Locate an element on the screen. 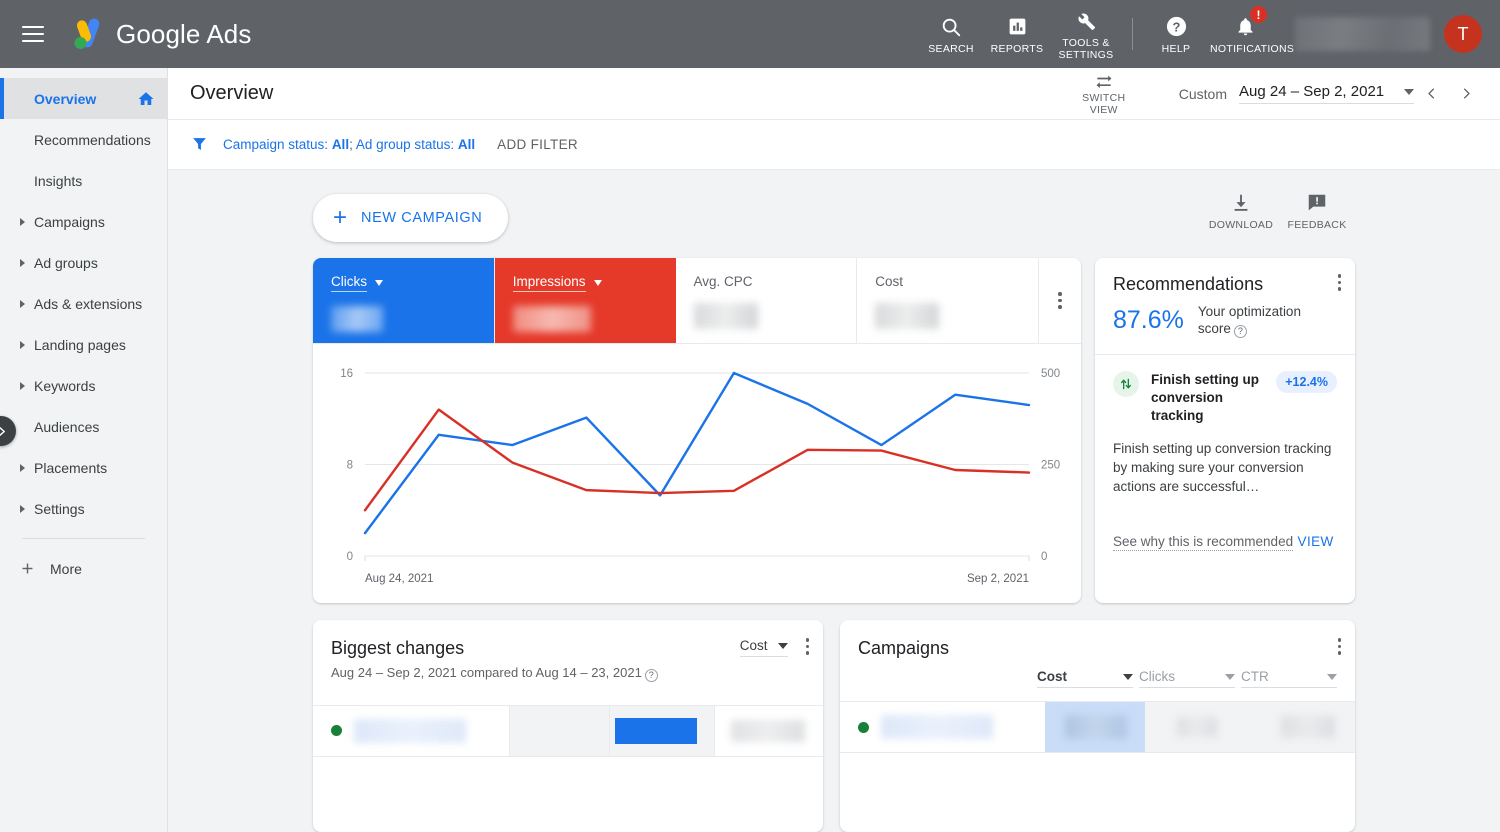 Image resolution: width=1500 pixels, height=832 pixels. sidebar-item-recommendations: Recommendations is located at coordinates (83, 139).